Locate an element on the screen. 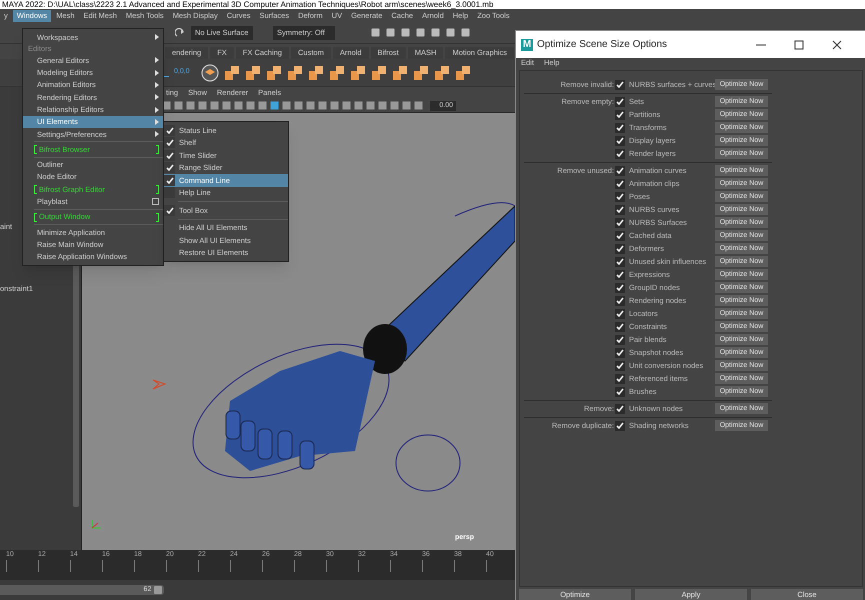 The height and width of the screenshot is (600, 865). range-handle-icon is located at coordinates (158, 590).